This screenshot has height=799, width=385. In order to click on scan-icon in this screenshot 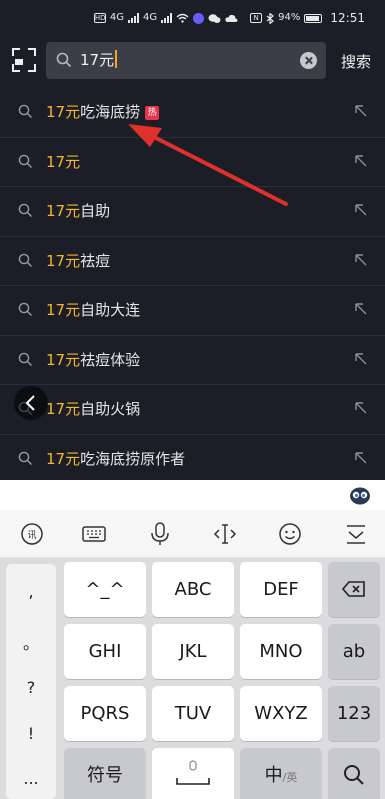, I will do `click(24, 60)`.